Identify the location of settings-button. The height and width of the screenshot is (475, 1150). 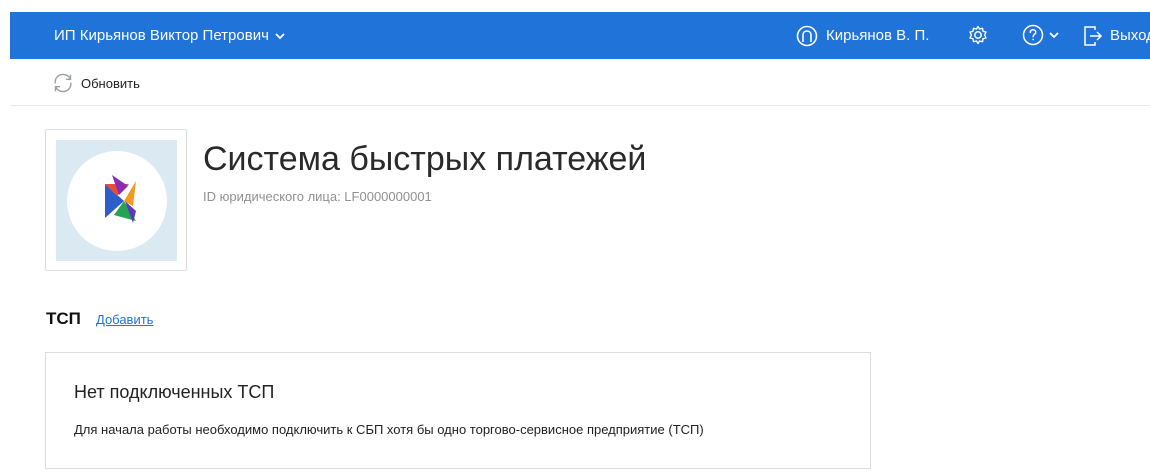
(978, 35).